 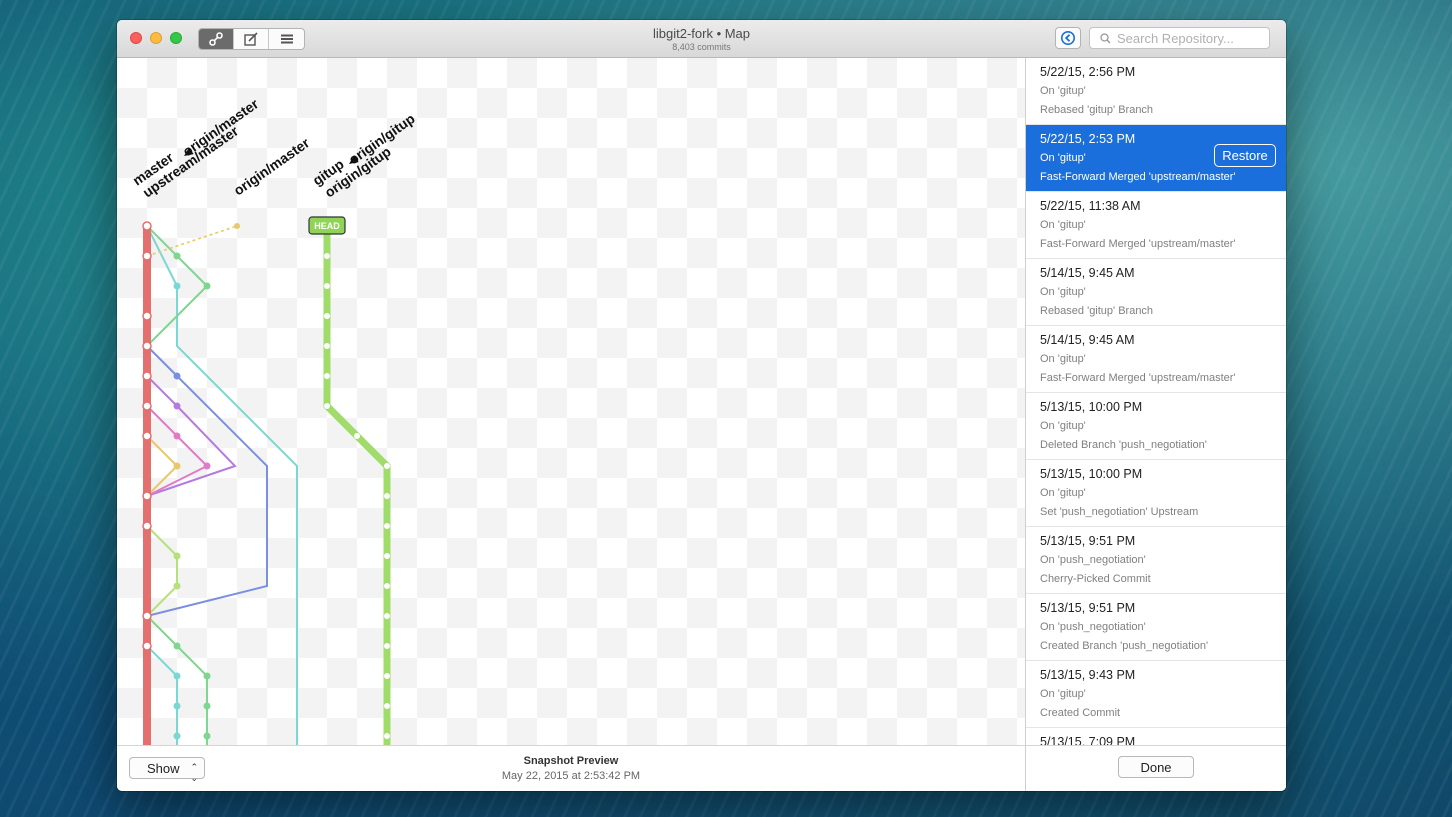 What do you see at coordinates (1088, 72) in the screenshot?
I see `snapshot-date: 5/22/15, 2:56 PM` at bounding box center [1088, 72].